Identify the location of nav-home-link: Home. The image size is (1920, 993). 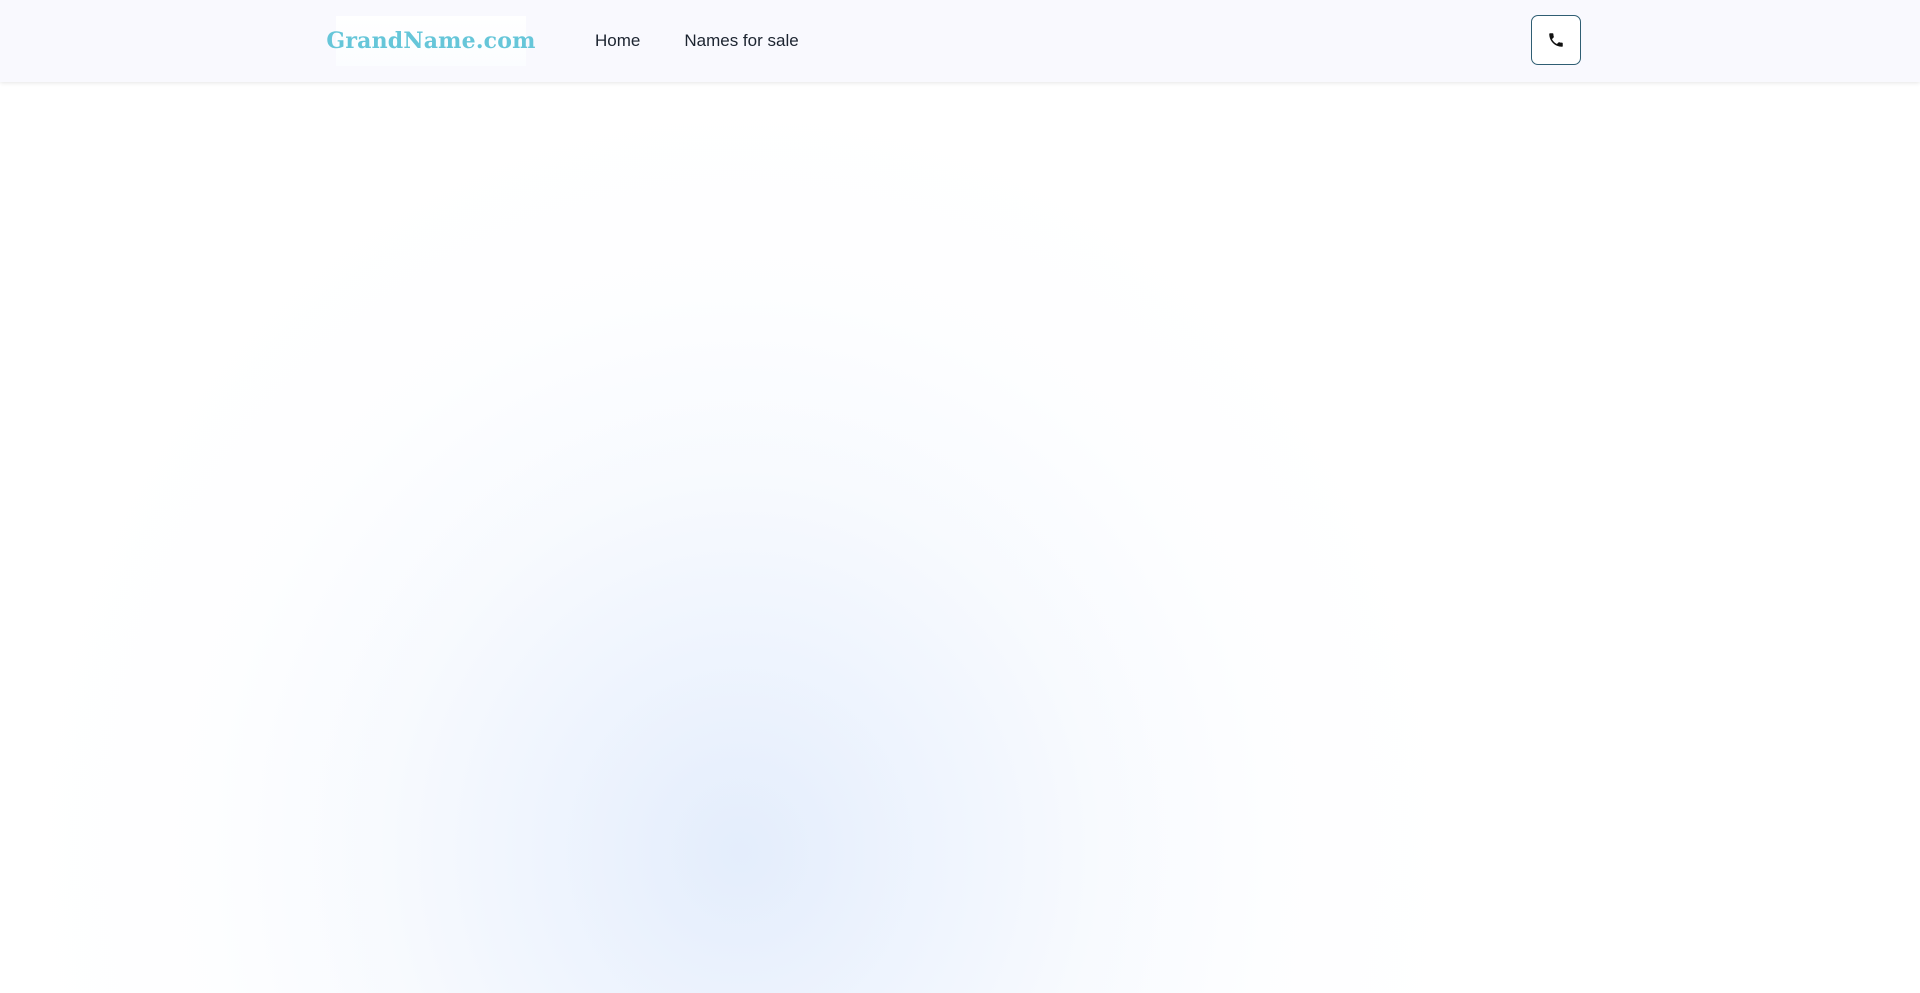
(617, 41).